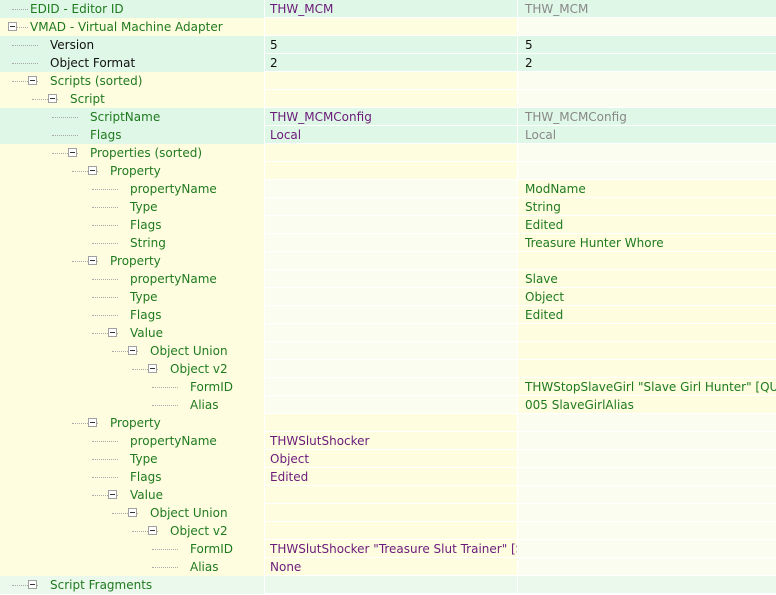 Image resolution: width=776 pixels, height=595 pixels. I want to click on field-name-cell: Script, so click(132, 99).